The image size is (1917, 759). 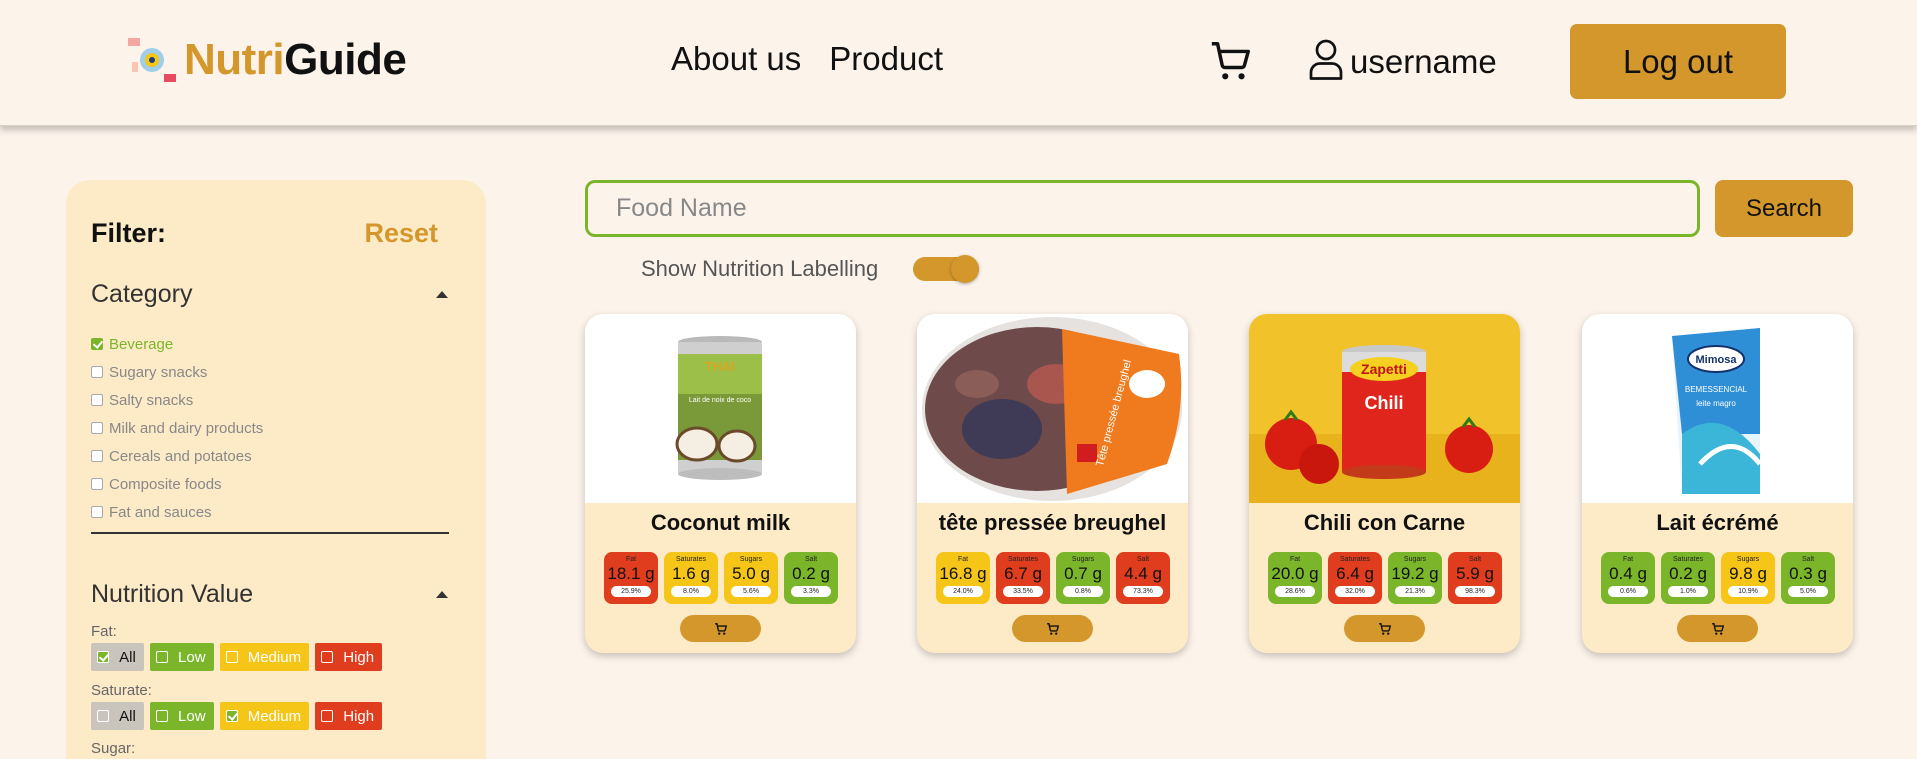 What do you see at coordinates (181, 716) in the screenshot?
I see `saturate-option-low: Low` at bounding box center [181, 716].